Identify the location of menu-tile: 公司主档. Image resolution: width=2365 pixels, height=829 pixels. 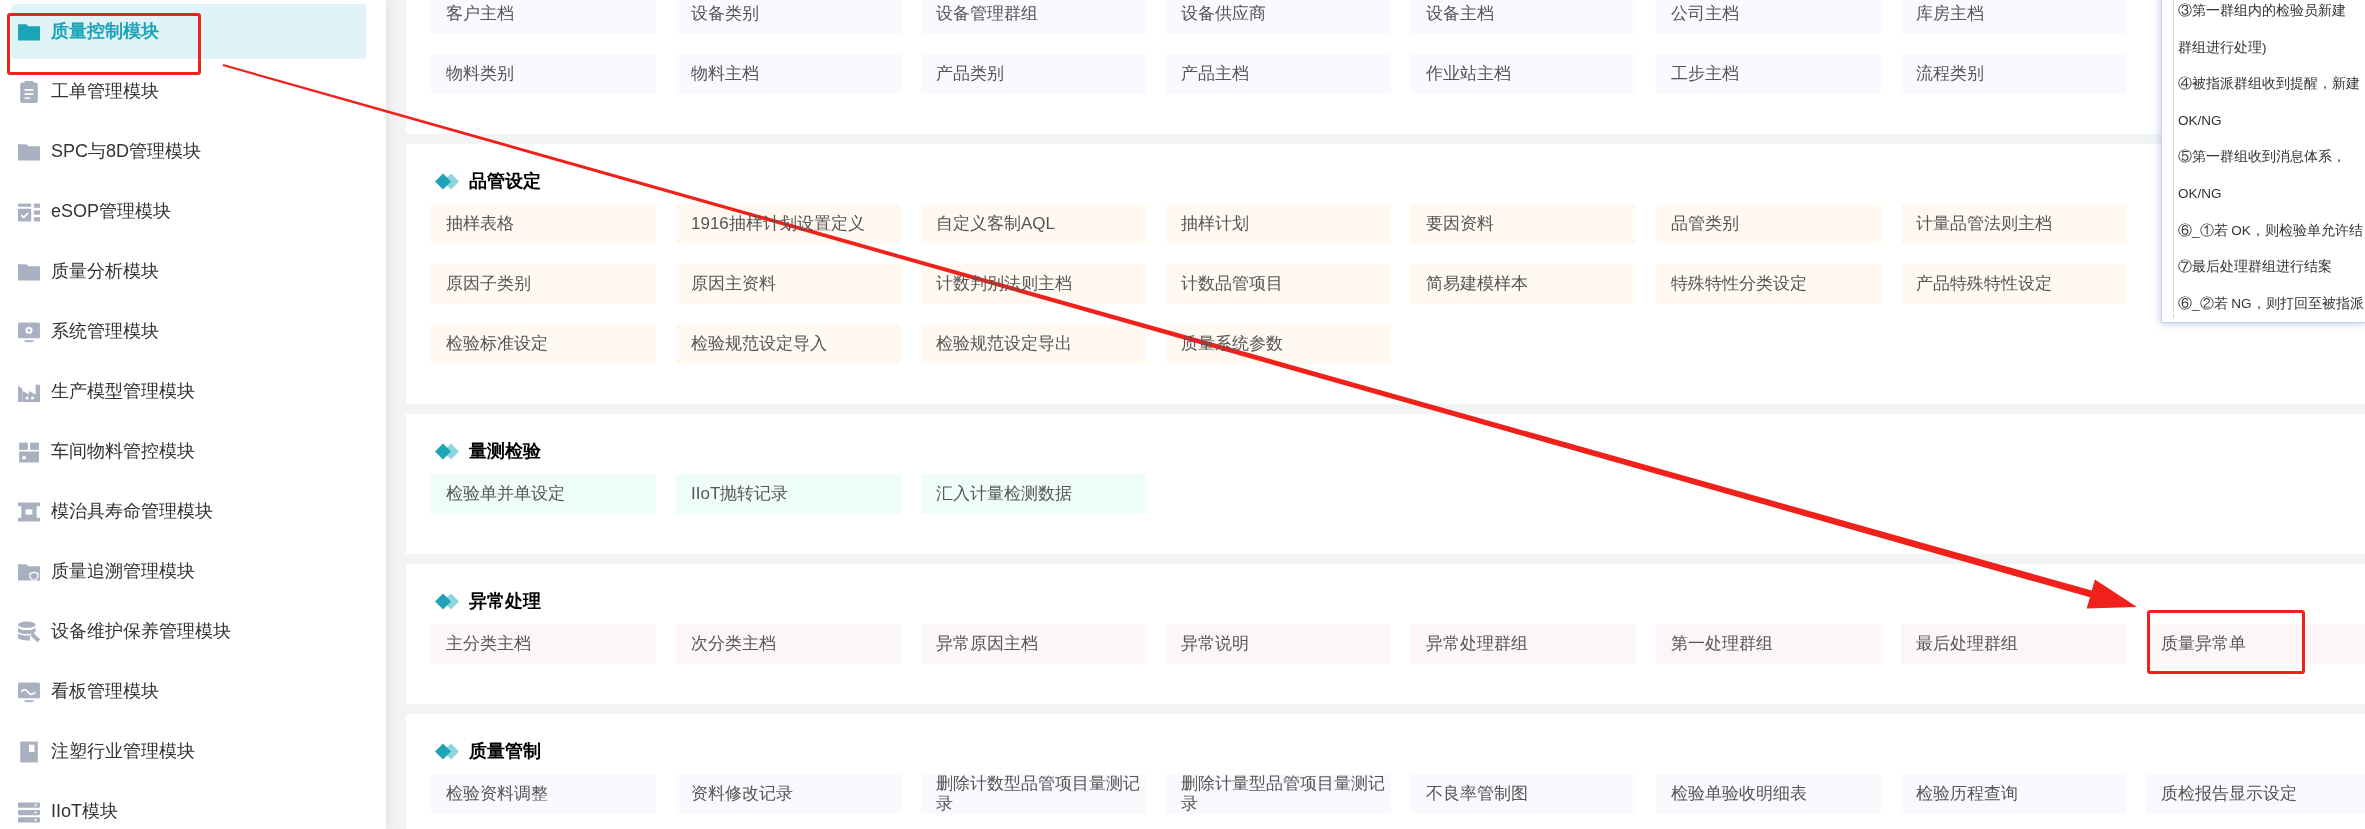
(1768, 17).